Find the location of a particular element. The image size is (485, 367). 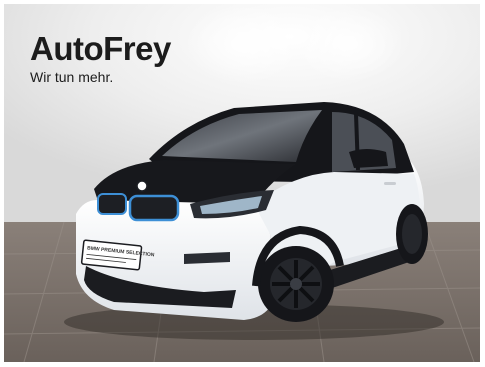

dealer-logo: AutoFrey Wir tun mehr. is located at coordinates (100, 59).